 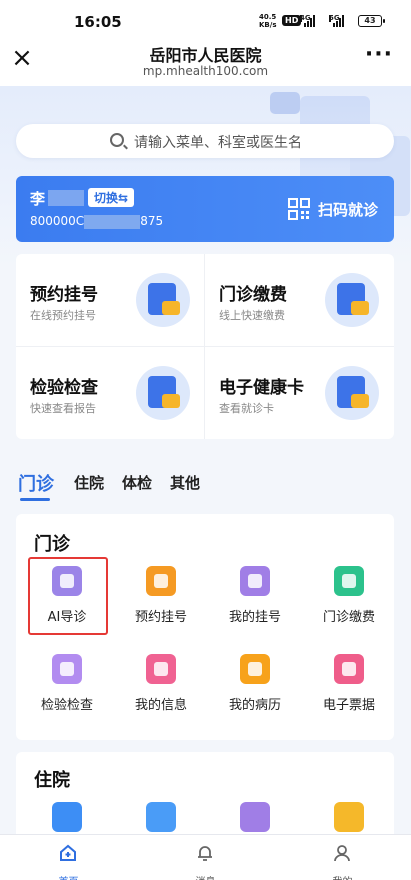 I want to click on heart-plus-icon, so click(x=161, y=817).